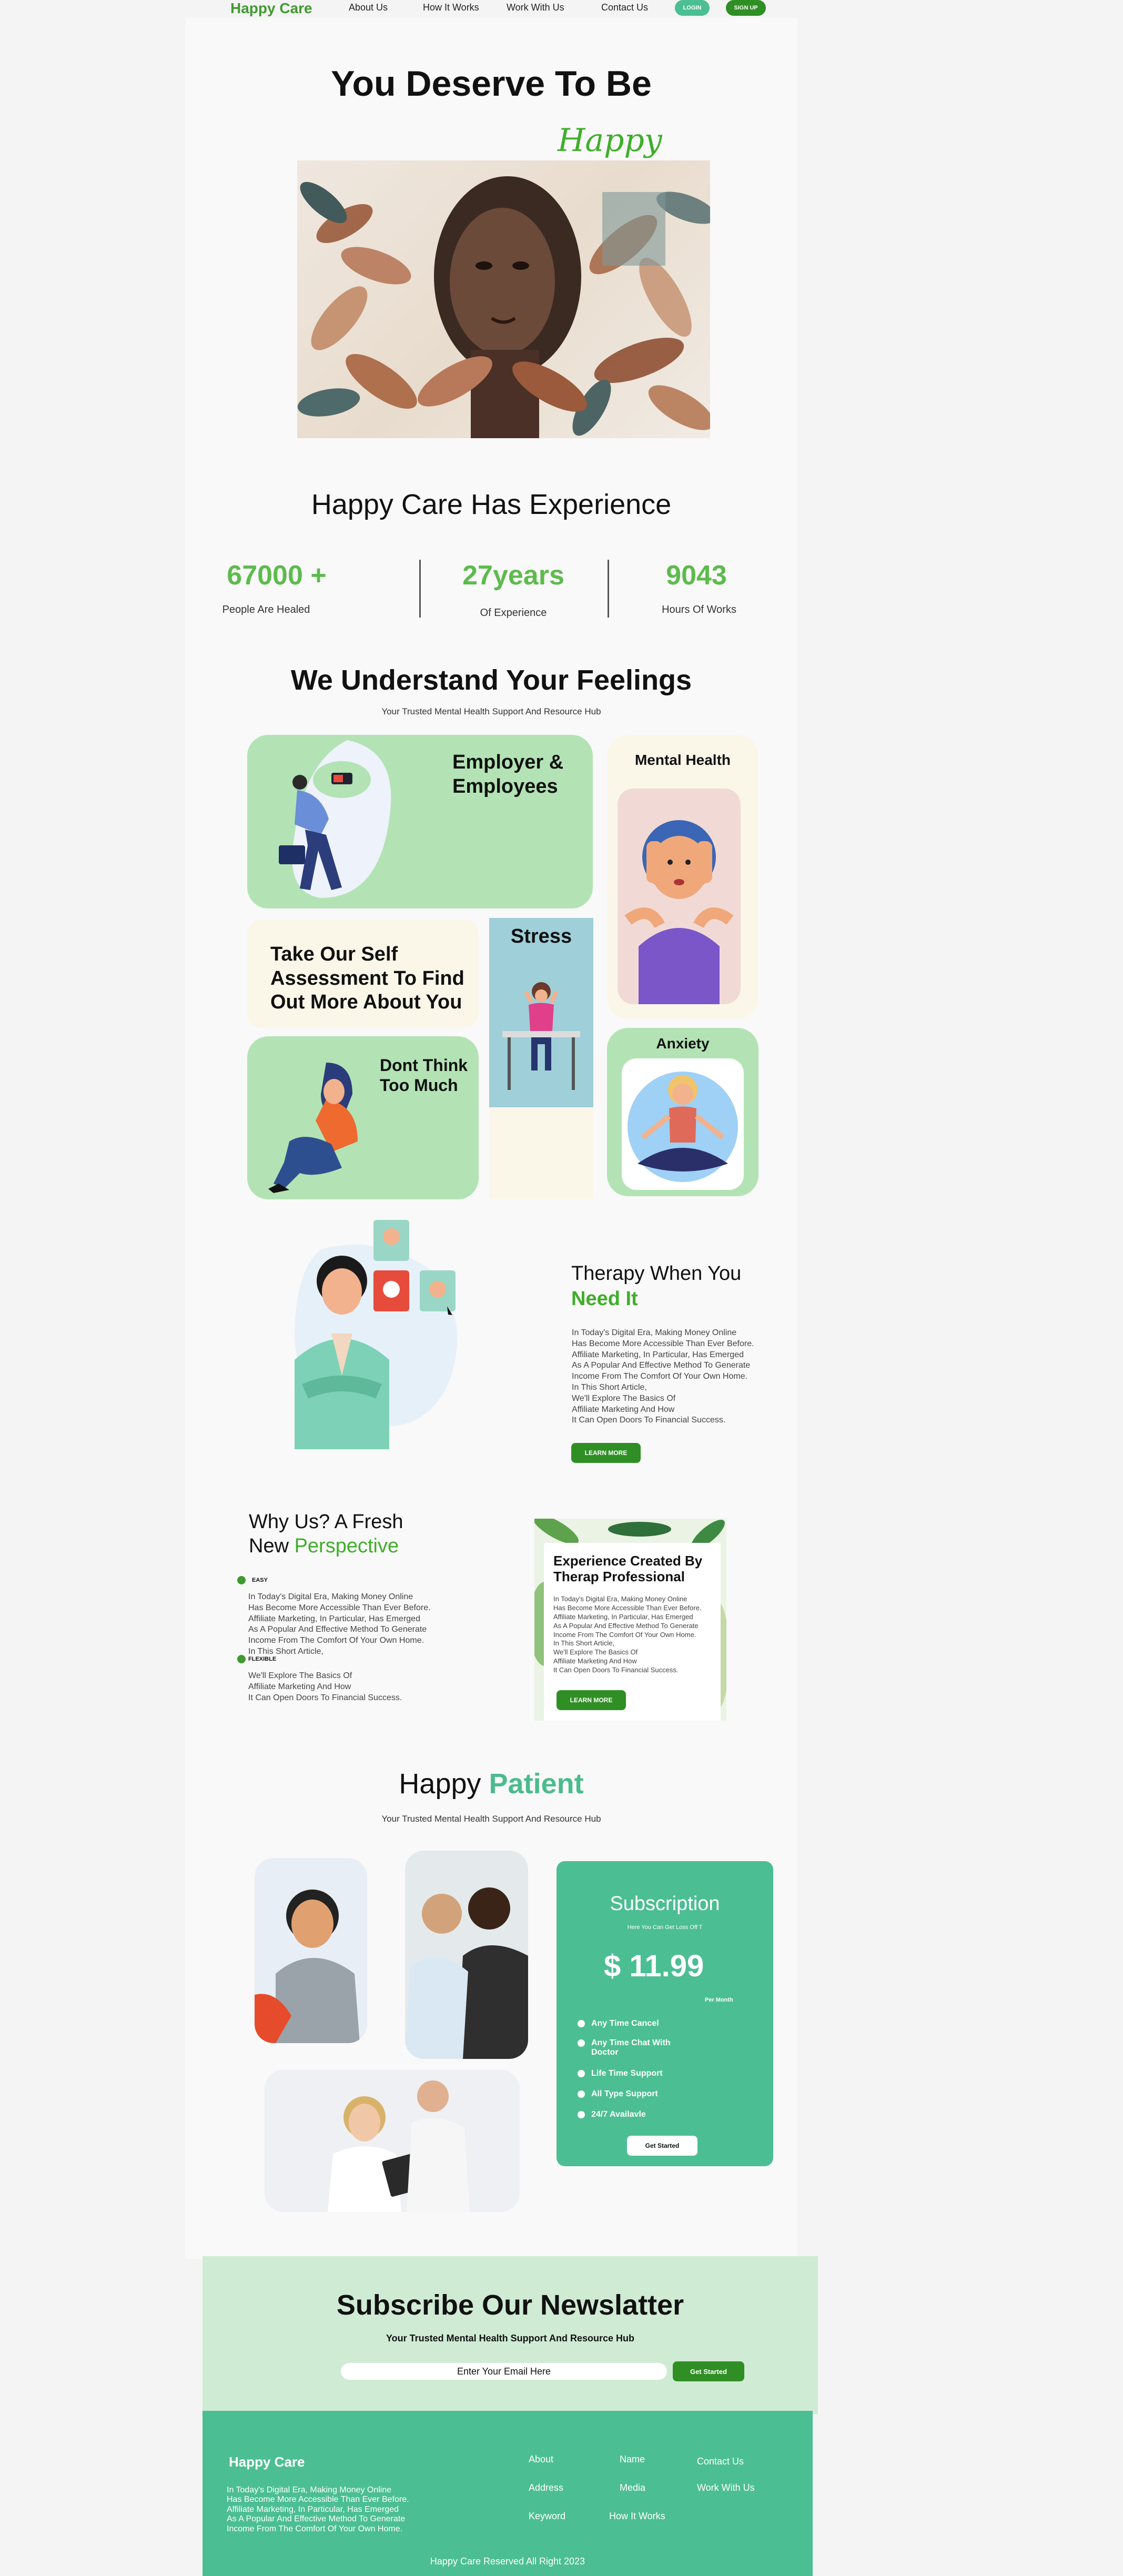  Describe the element at coordinates (510, 2305) in the screenshot. I see `newsletter-title: Subscribe Our Newslatter` at that location.